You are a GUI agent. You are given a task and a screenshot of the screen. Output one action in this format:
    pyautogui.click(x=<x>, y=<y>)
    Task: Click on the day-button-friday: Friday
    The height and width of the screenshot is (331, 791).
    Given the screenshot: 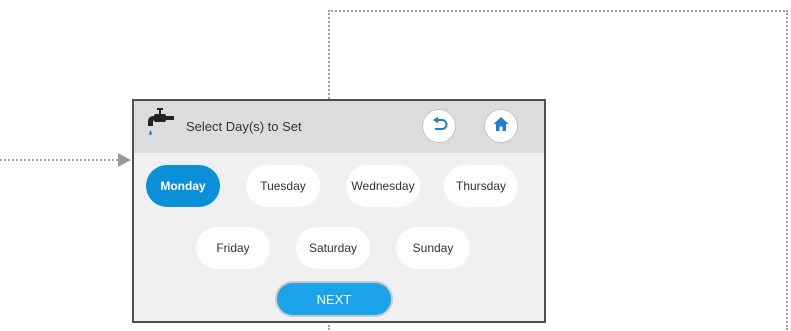 What is the action you would take?
    pyautogui.click(x=233, y=248)
    